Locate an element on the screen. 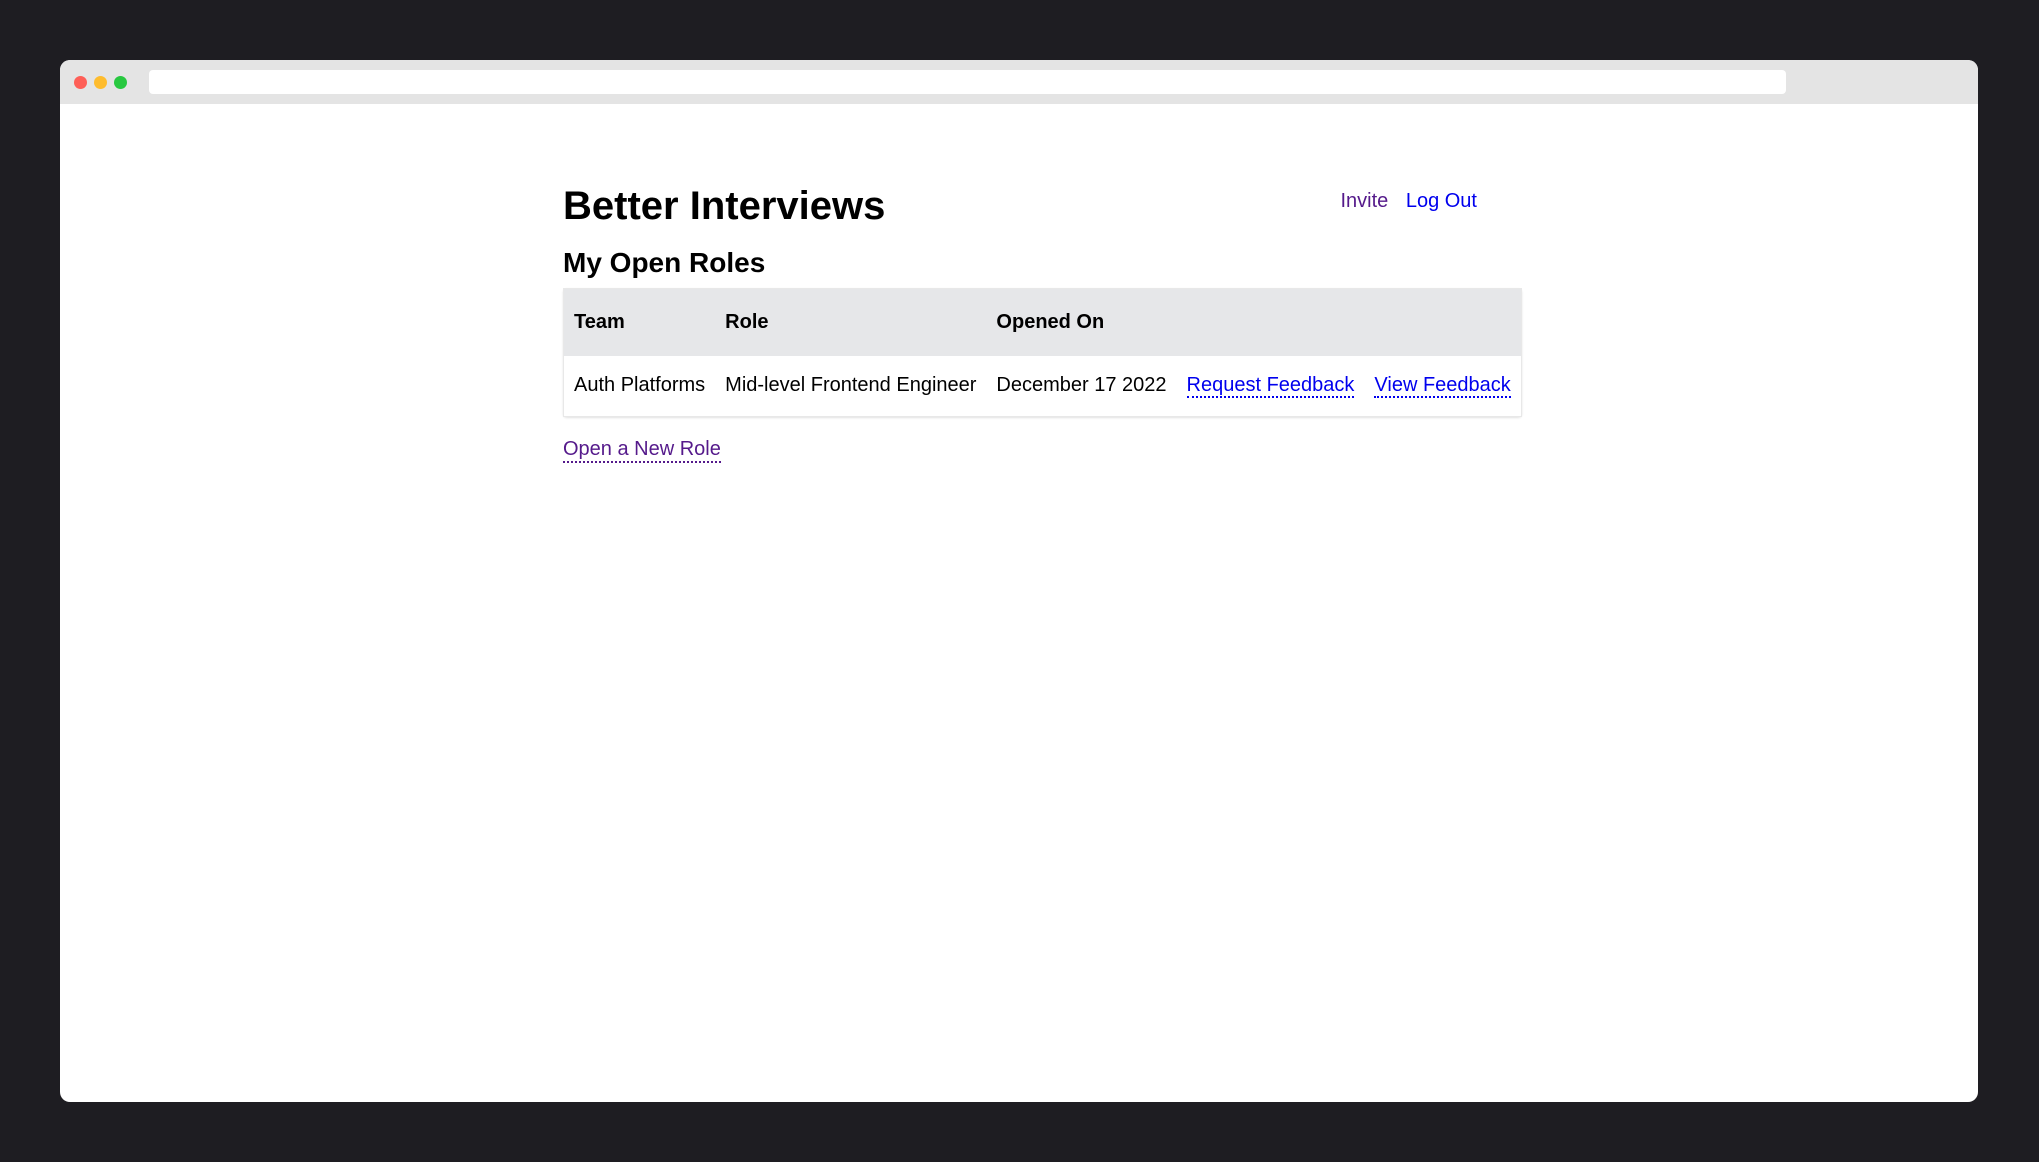 This screenshot has width=2039, height=1162. table-header: Team Role Opened On is located at coordinates (1042, 322).